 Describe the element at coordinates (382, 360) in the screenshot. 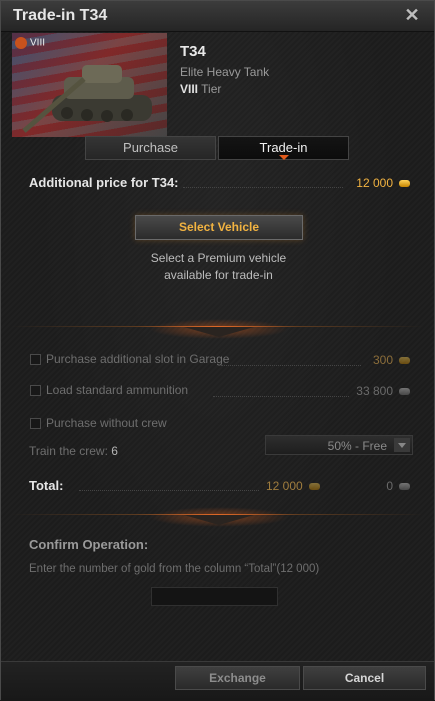

I see `slot-price-amount: 300` at that location.